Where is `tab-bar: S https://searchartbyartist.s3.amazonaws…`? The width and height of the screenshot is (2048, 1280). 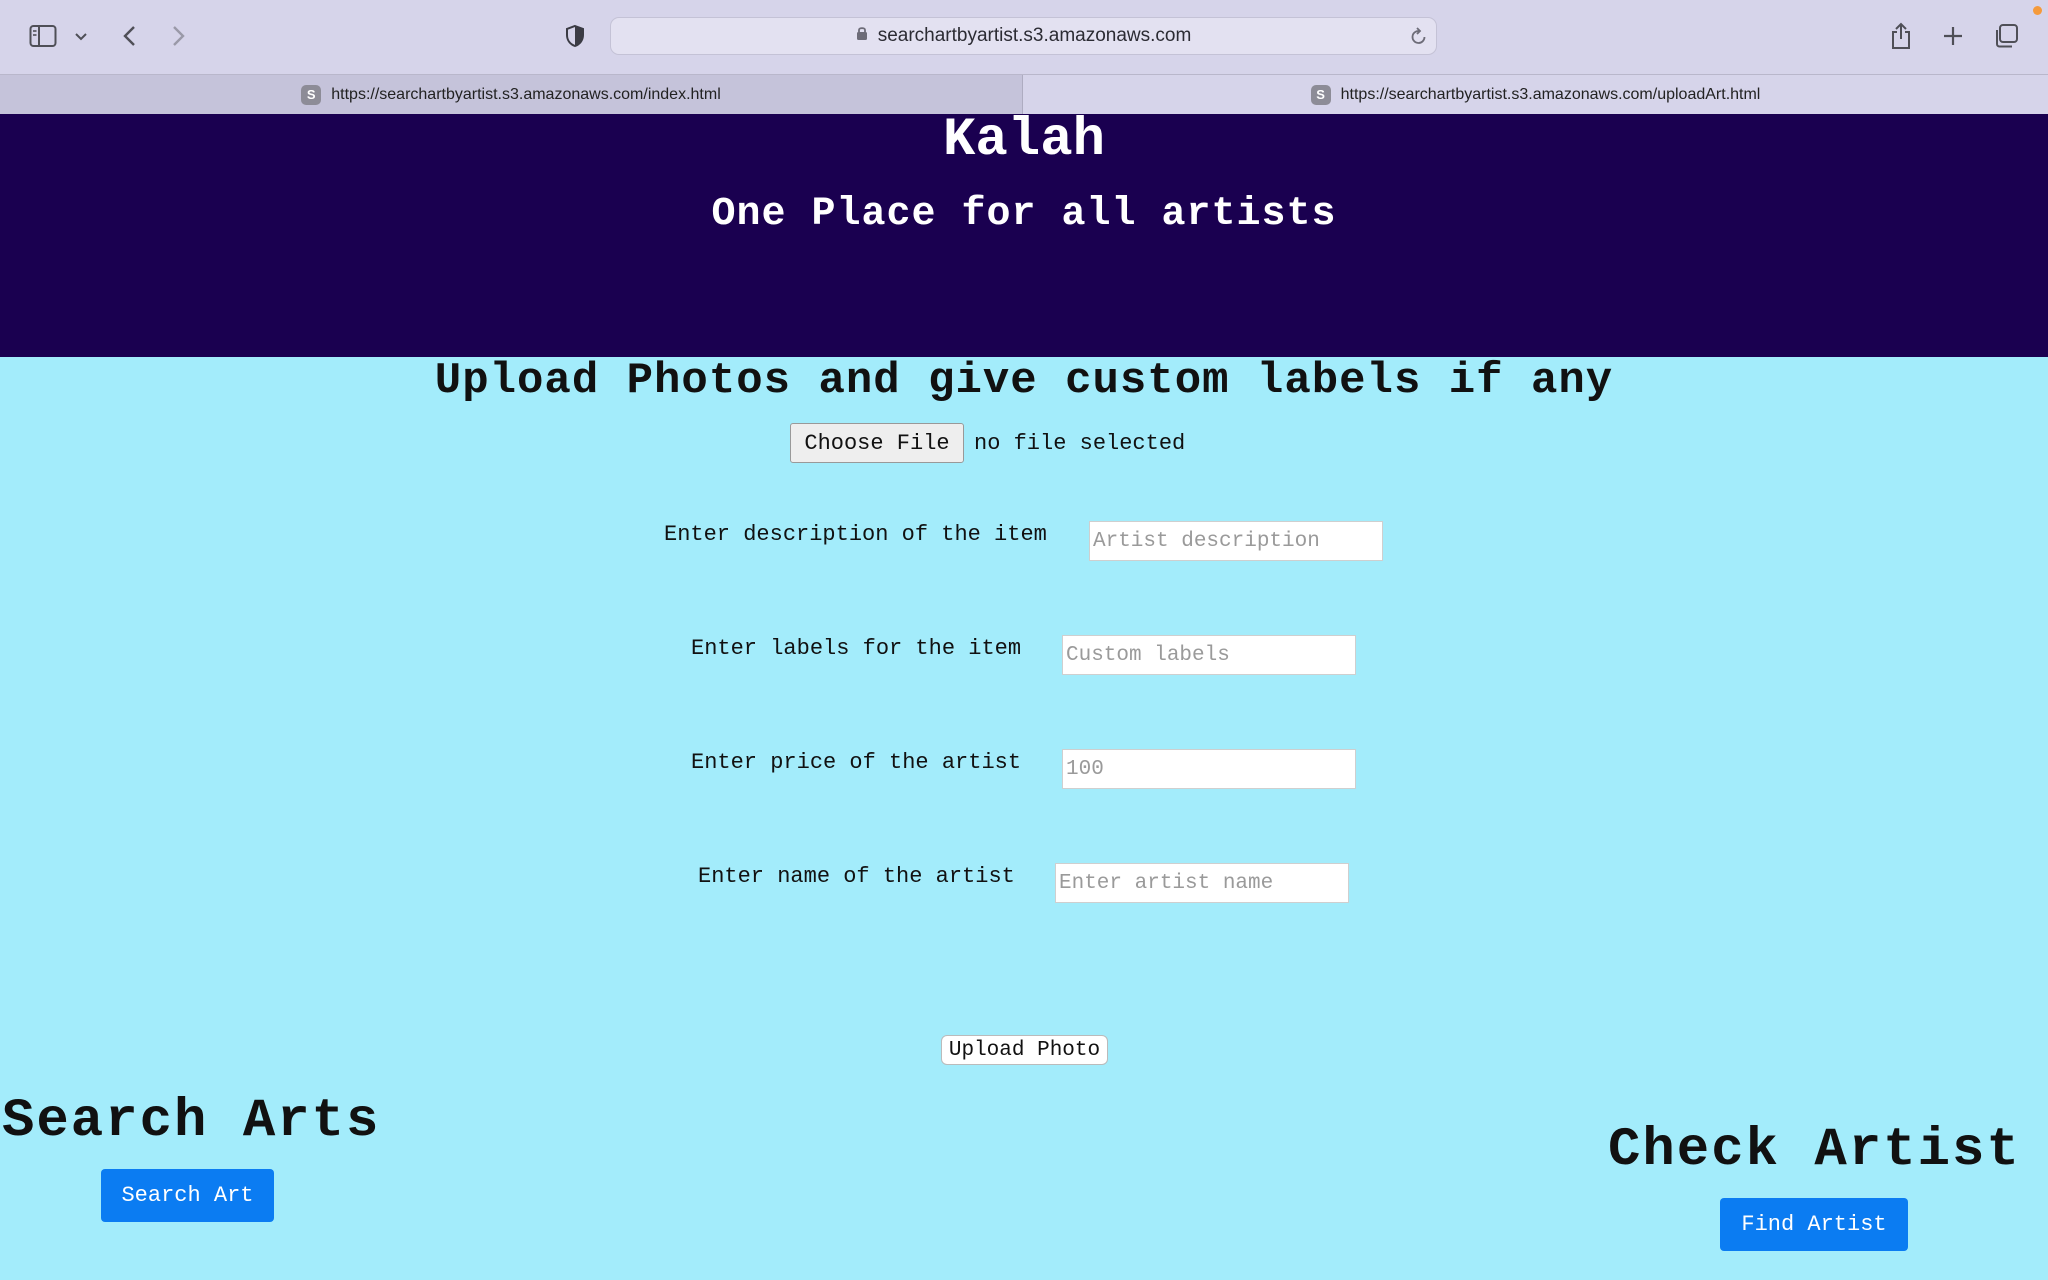
tab-bar: S https://searchartbyartist.s3.amazonaws… is located at coordinates (1024, 94).